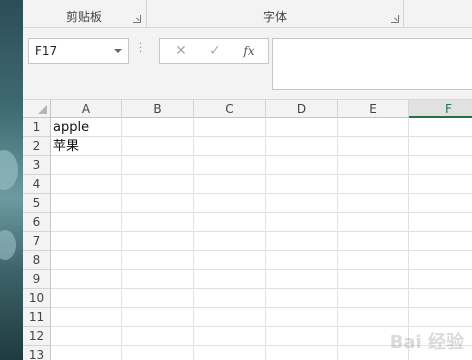 This screenshot has width=472, height=360. What do you see at coordinates (373, 127) in the screenshot?
I see `cell-e1` at bounding box center [373, 127].